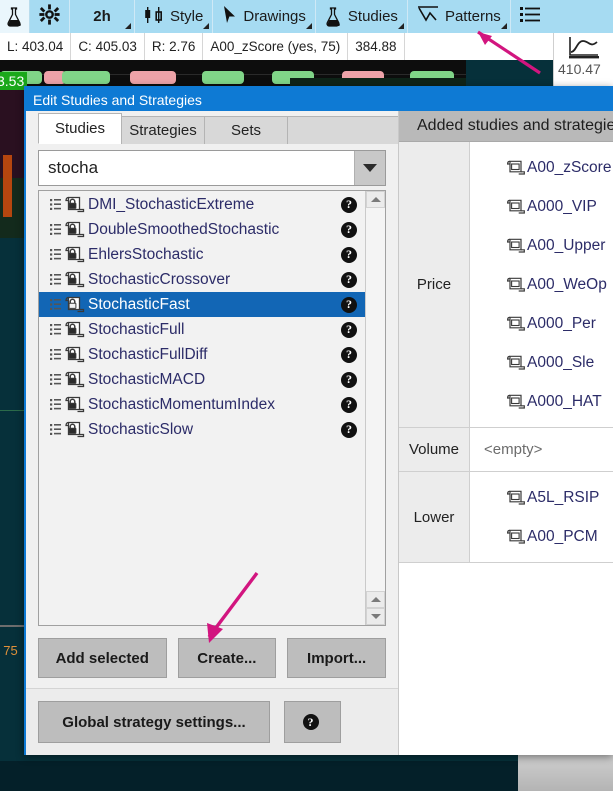 Image resolution: width=613 pixels, height=791 pixels. I want to click on added-study-item: A00_WeOp, so click(541, 284).